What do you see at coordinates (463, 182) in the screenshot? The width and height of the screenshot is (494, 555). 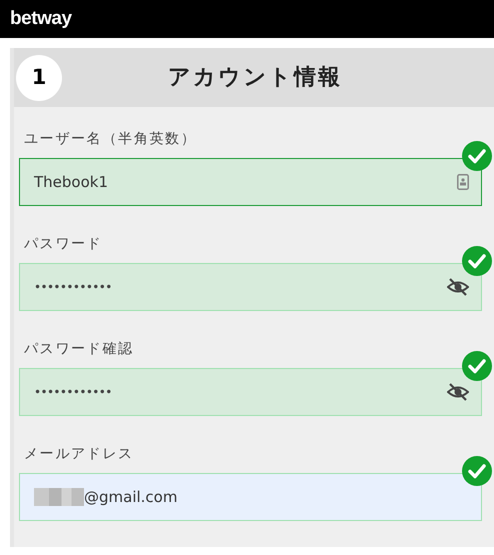 I see `contact-card-icon` at bounding box center [463, 182].